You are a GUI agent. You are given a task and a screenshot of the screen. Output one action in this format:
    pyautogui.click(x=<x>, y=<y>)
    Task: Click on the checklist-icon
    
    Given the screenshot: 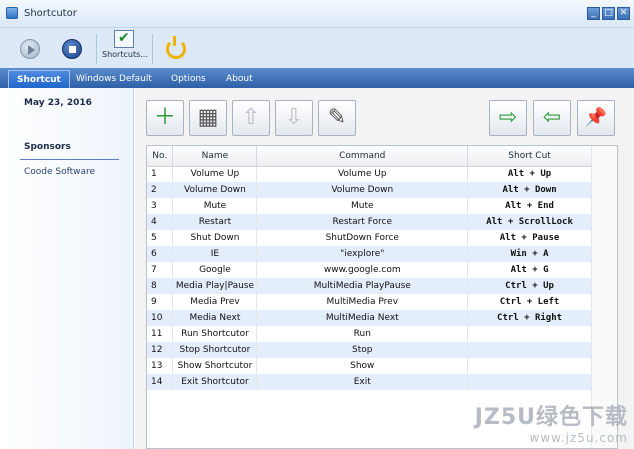 What is the action you would take?
    pyautogui.click(x=124, y=39)
    